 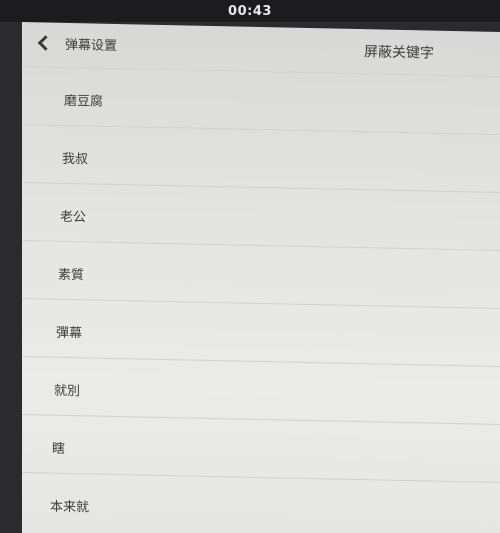 I want to click on keyword-text: 本来就, so click(x=70, y=507).